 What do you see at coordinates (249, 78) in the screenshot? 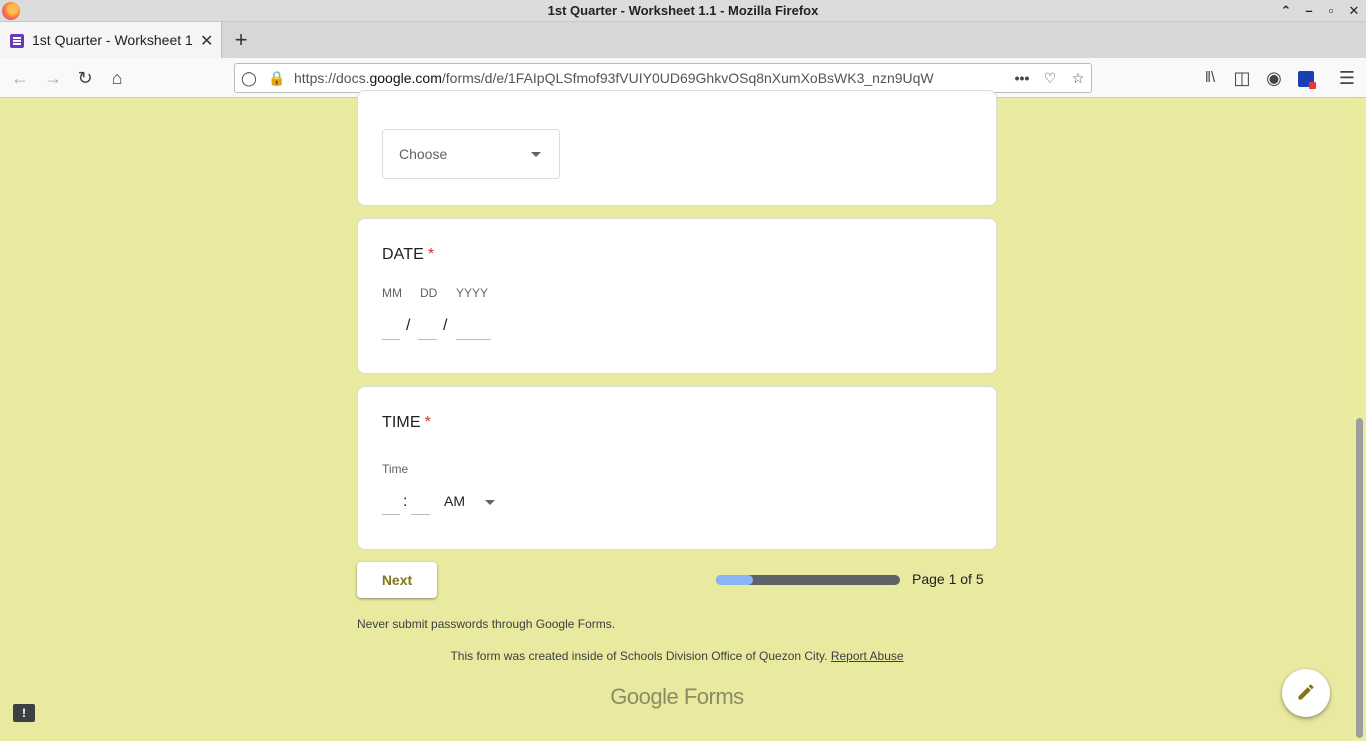
I see `shield-icon: ◯` at bounding box center [249, 78].